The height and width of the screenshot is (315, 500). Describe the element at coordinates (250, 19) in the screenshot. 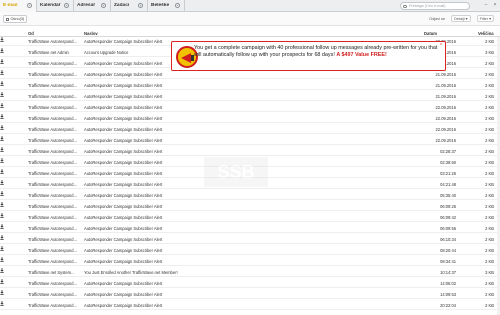

I see `mail-toolbar: Okno(3) Odjavi se Detalji ▾ Filter ▾` at that location.